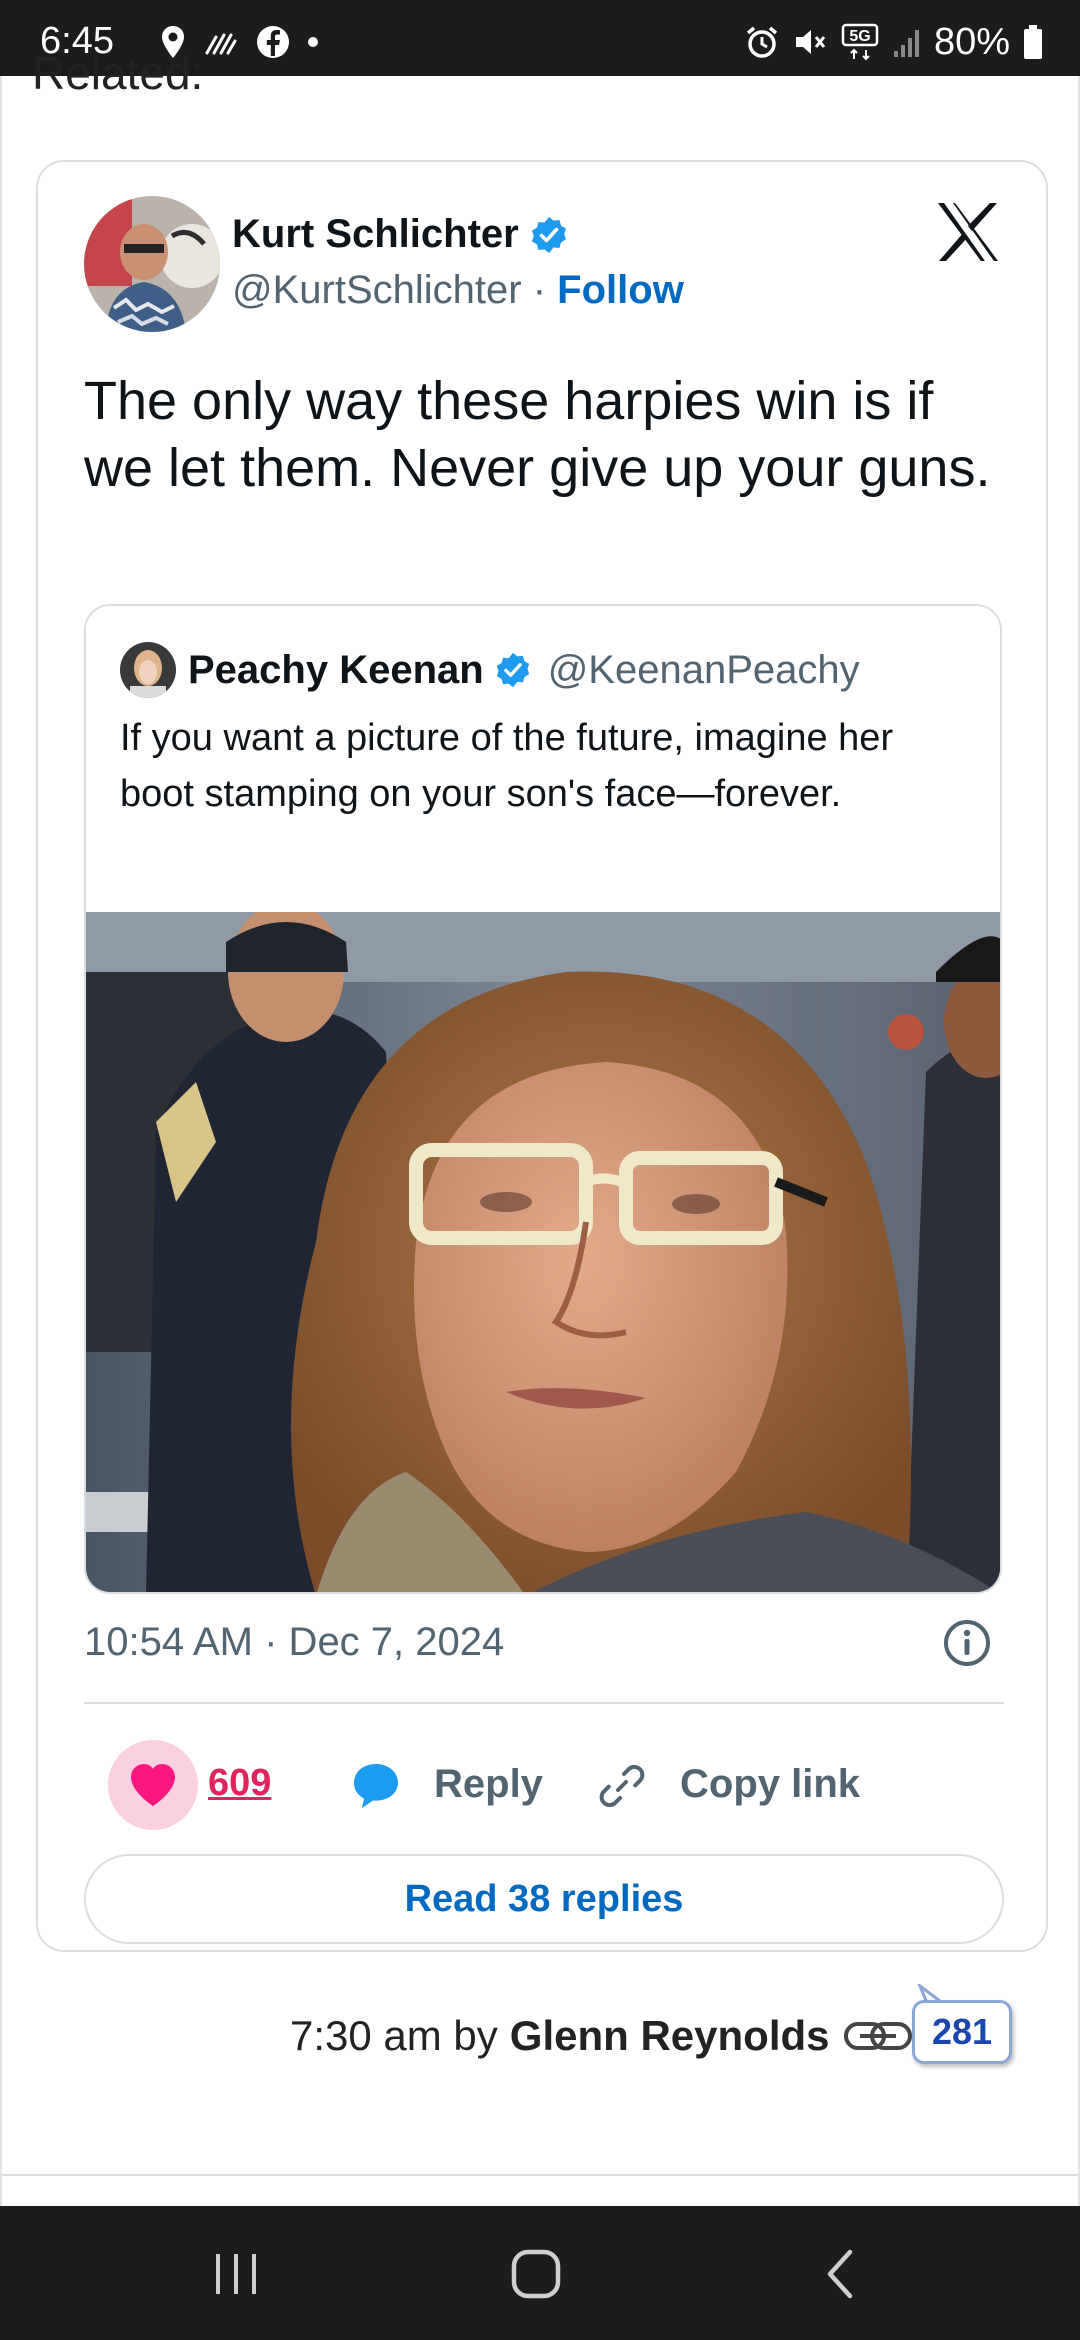 This screenshot has width=1080, height=2340. What do you see at coordinates (375, 234) in the screenshot?
I see `author-name: Kurt Schlichter` at bounding box center [375, 234].